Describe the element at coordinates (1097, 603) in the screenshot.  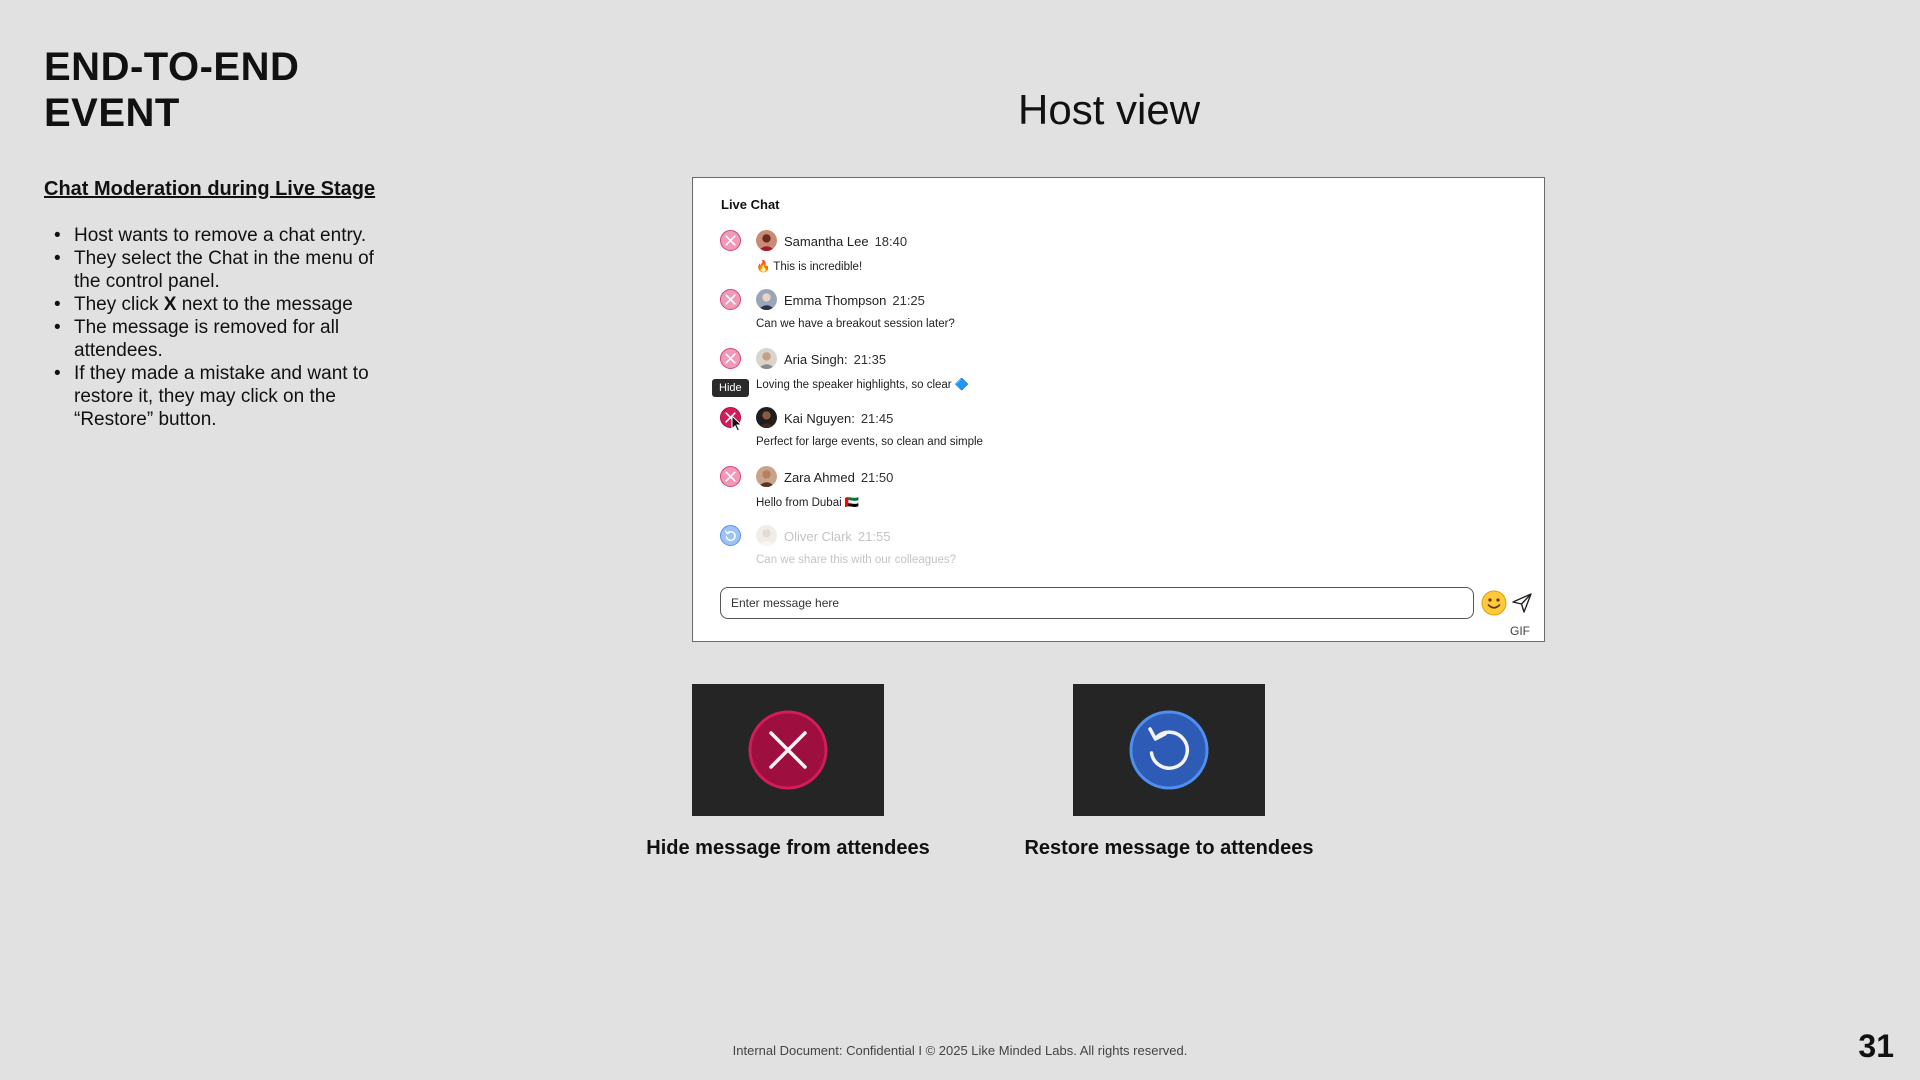
I see `chat-message-input` at that location.